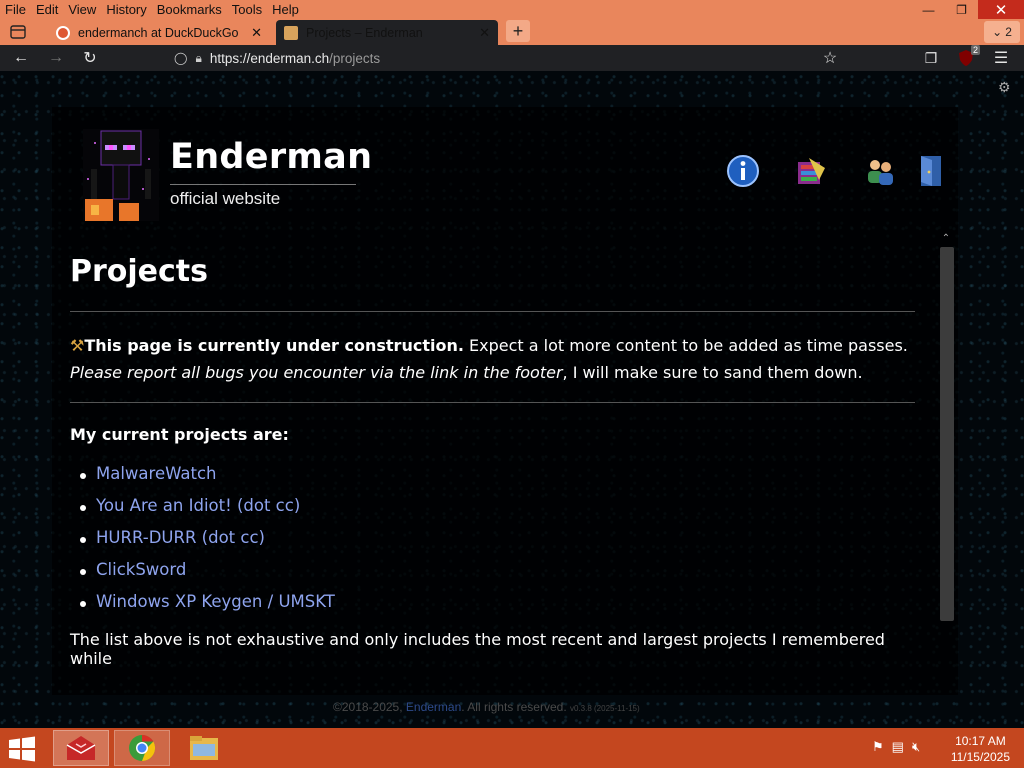  Describe the element at coordinates (492, 512) in the screenshot. I see `list-item: You Are an Idiot! (dot cc)` at that location.